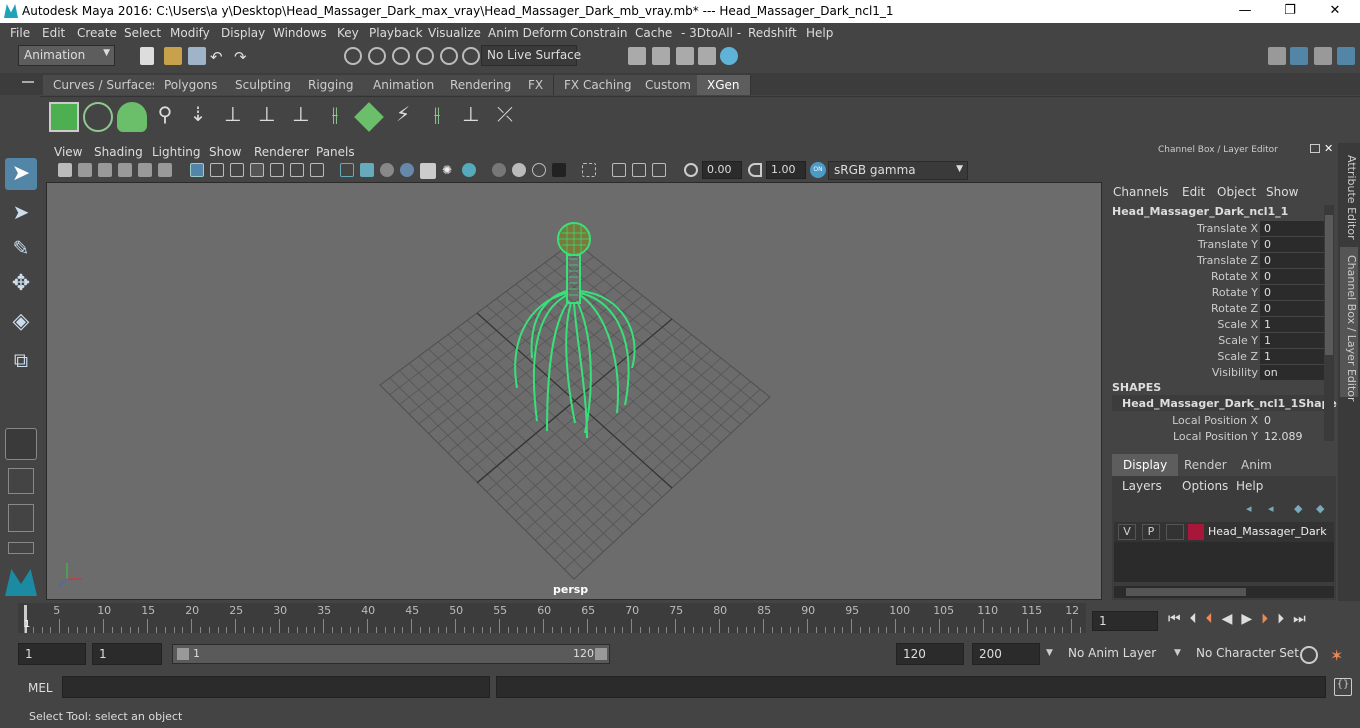 The height and width of the screenshot is (728, 1360). What do you see at coordinates (772, 33) in the screenshot?
I see `menu-redshift: Redshift` at bounding box center [772, 33].